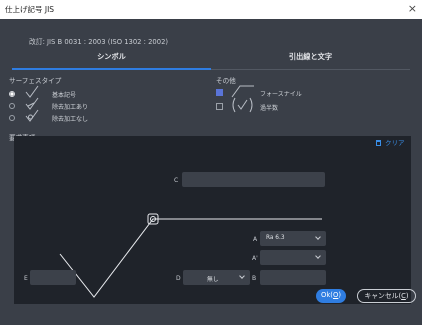  I want to click on field-a2-label: A', so click(255, 258).